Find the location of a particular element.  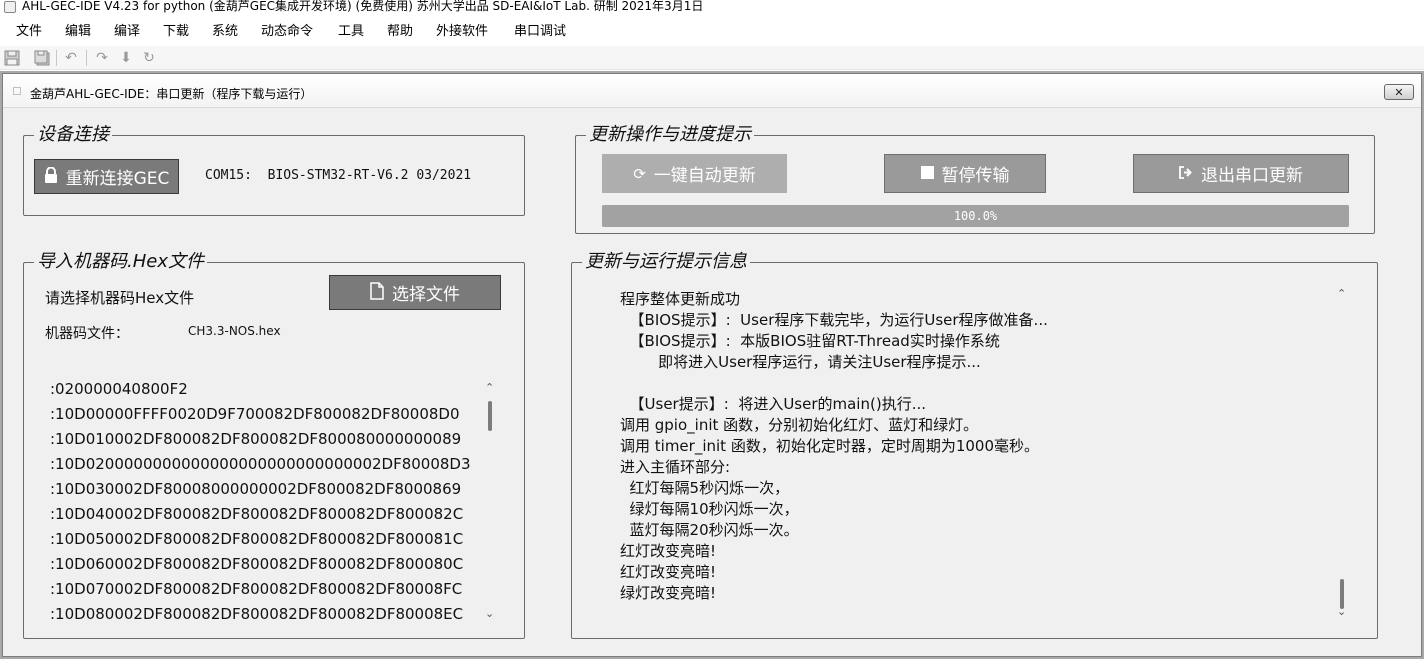

dialog-icon is located at coordinates (17, 91).